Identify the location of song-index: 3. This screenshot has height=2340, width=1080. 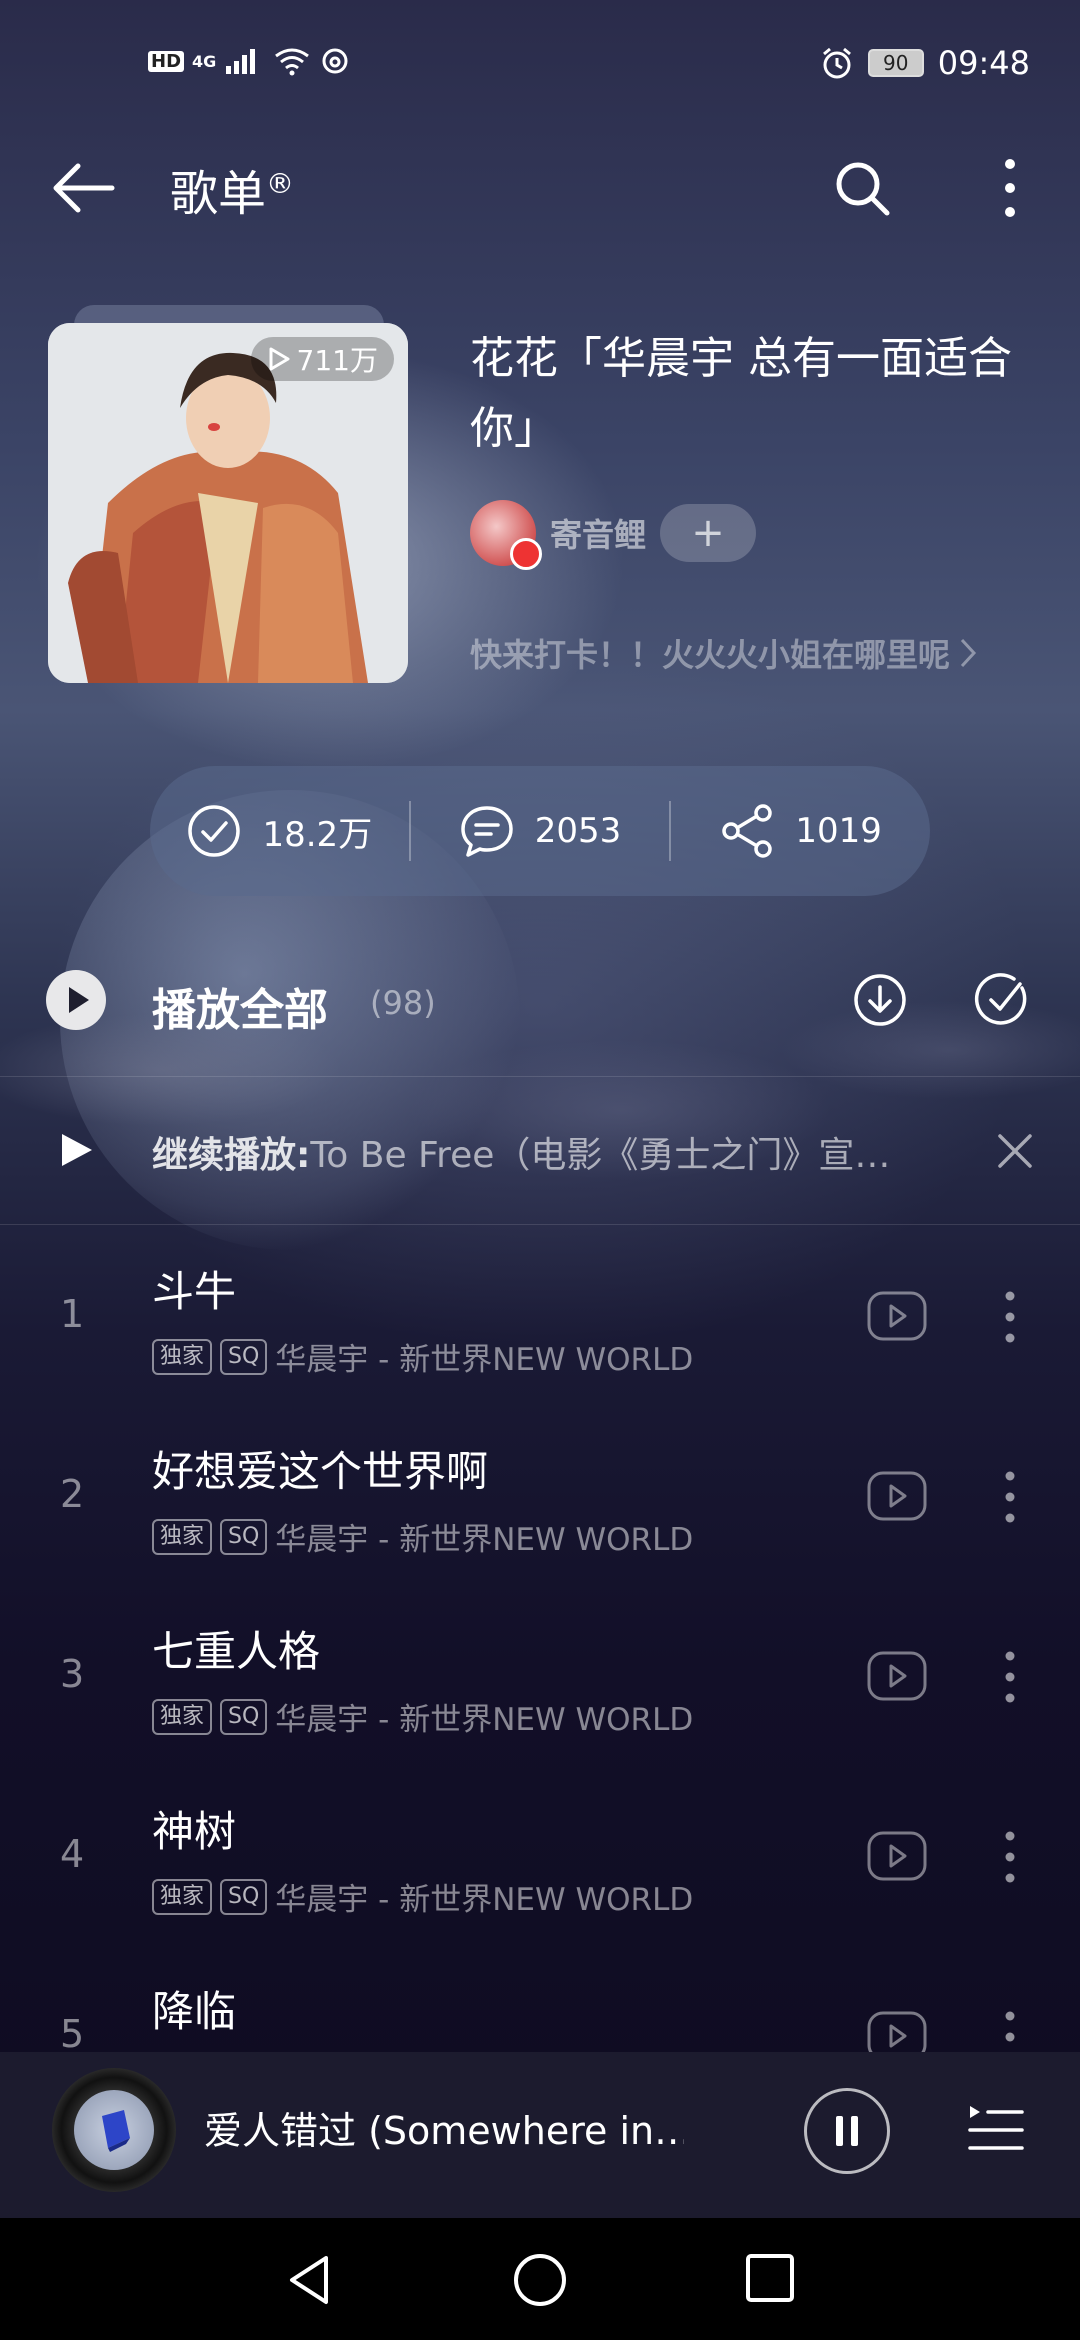
(72, 1674).